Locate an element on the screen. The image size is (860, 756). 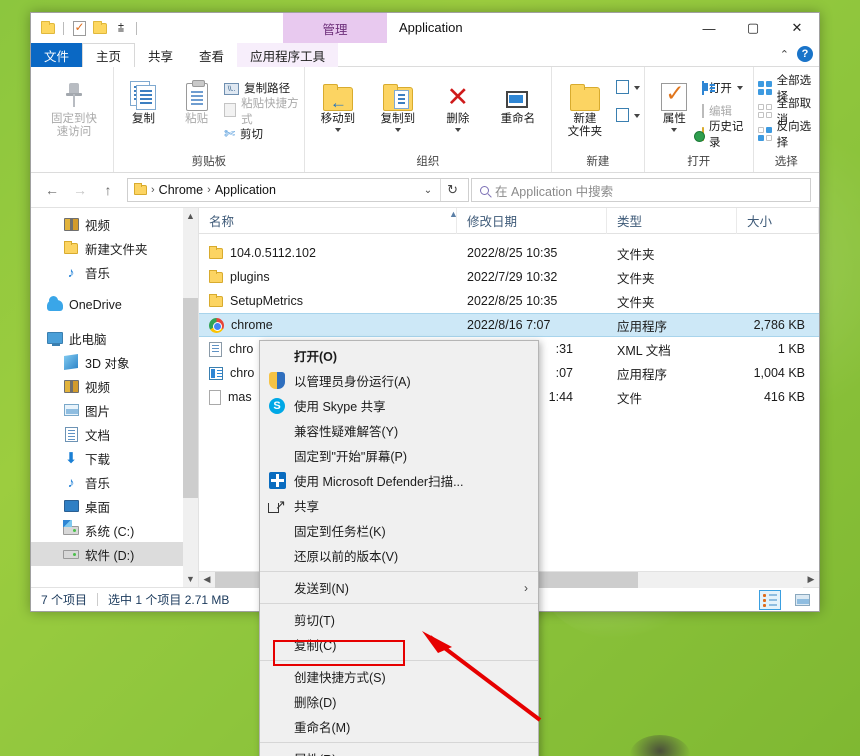
refresh-icon: ↻ is located at coordinates (452, 190).